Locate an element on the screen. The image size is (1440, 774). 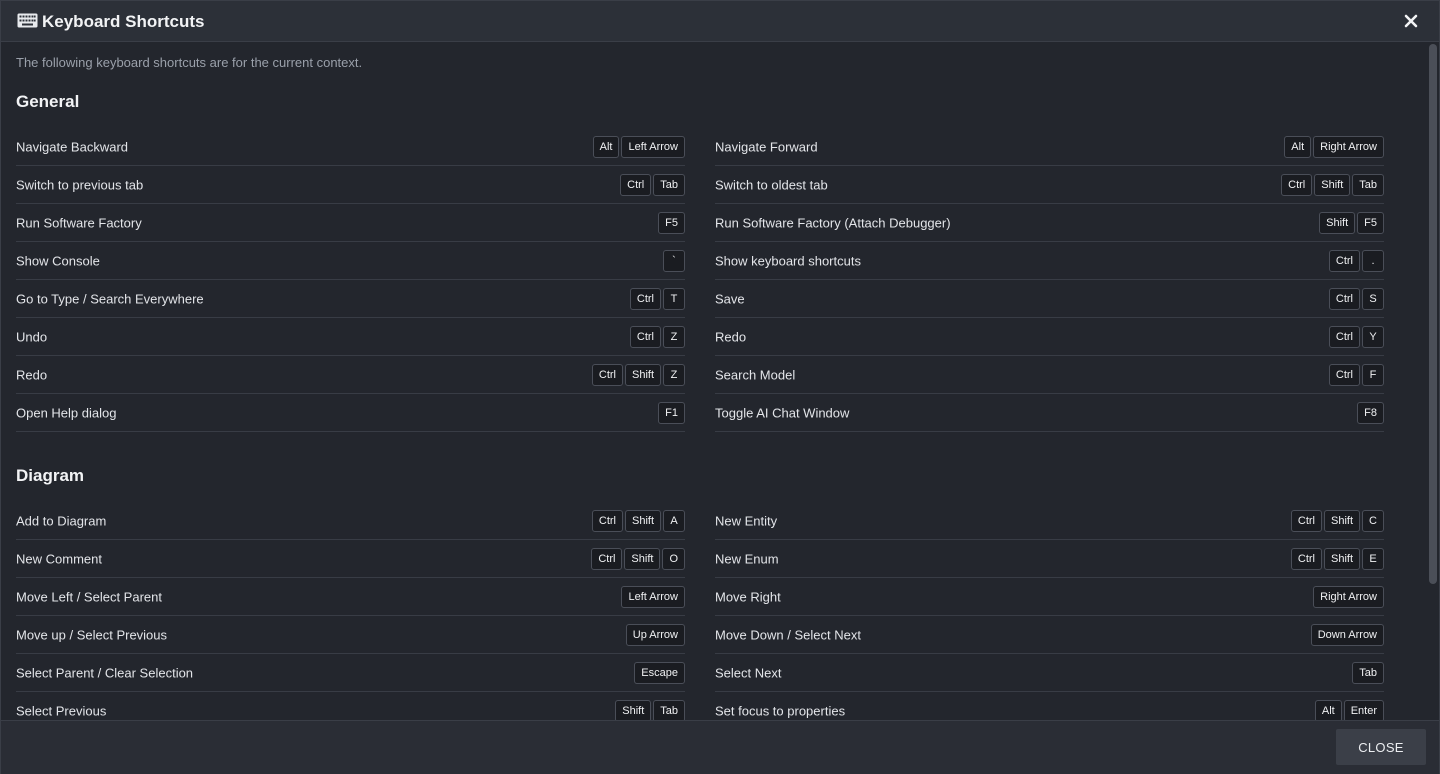
shortcut-row: Add to Diagram Ctrl Shift A is located at coordinates (350, 521).